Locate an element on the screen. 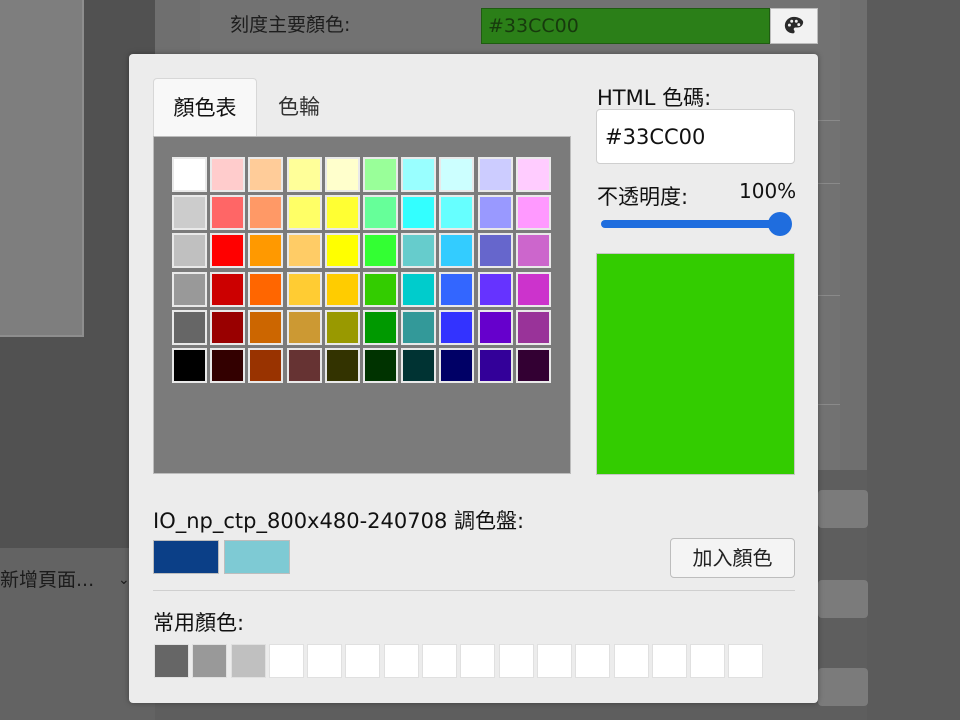 Image resolution: width=960 pixels, height=720 pixels. chevron-down-icon: ⌄ is located at coordinates (124, 580).